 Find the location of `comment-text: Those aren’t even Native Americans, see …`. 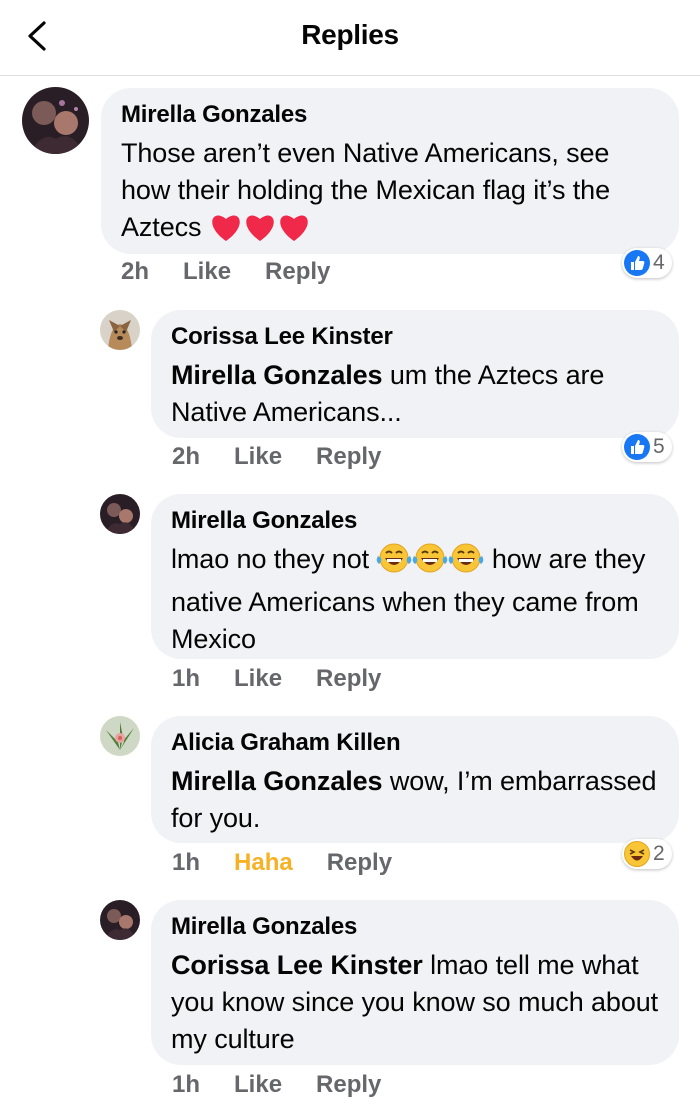

comment-text: Those aren’t even Native Americans, see … is located at coordinates (390, 193).